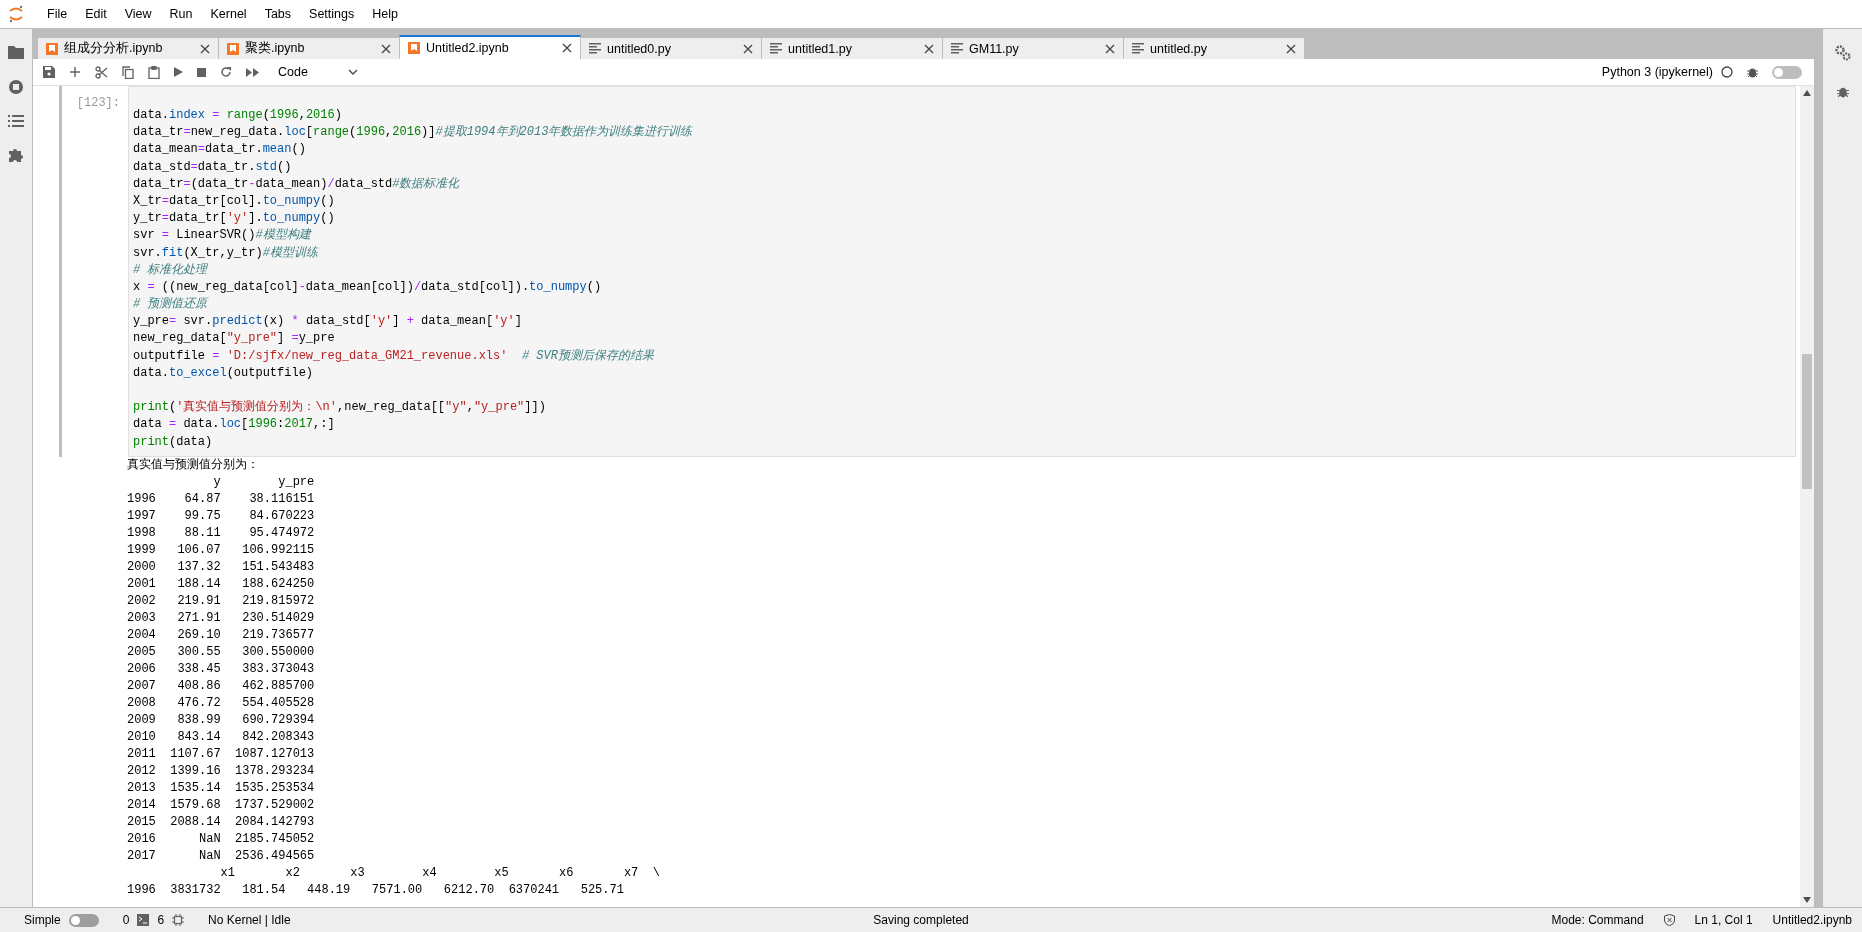  I want to click on kernel-status-icon, so click(1727, 72).